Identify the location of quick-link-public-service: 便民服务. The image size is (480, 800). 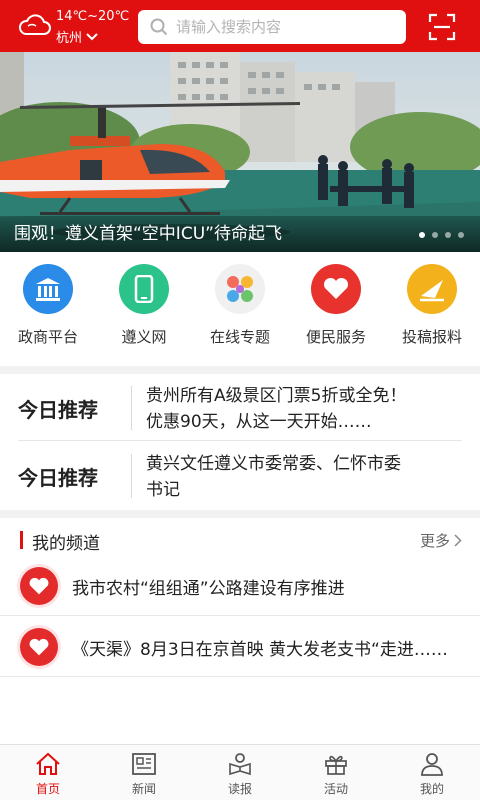
(336, 308).